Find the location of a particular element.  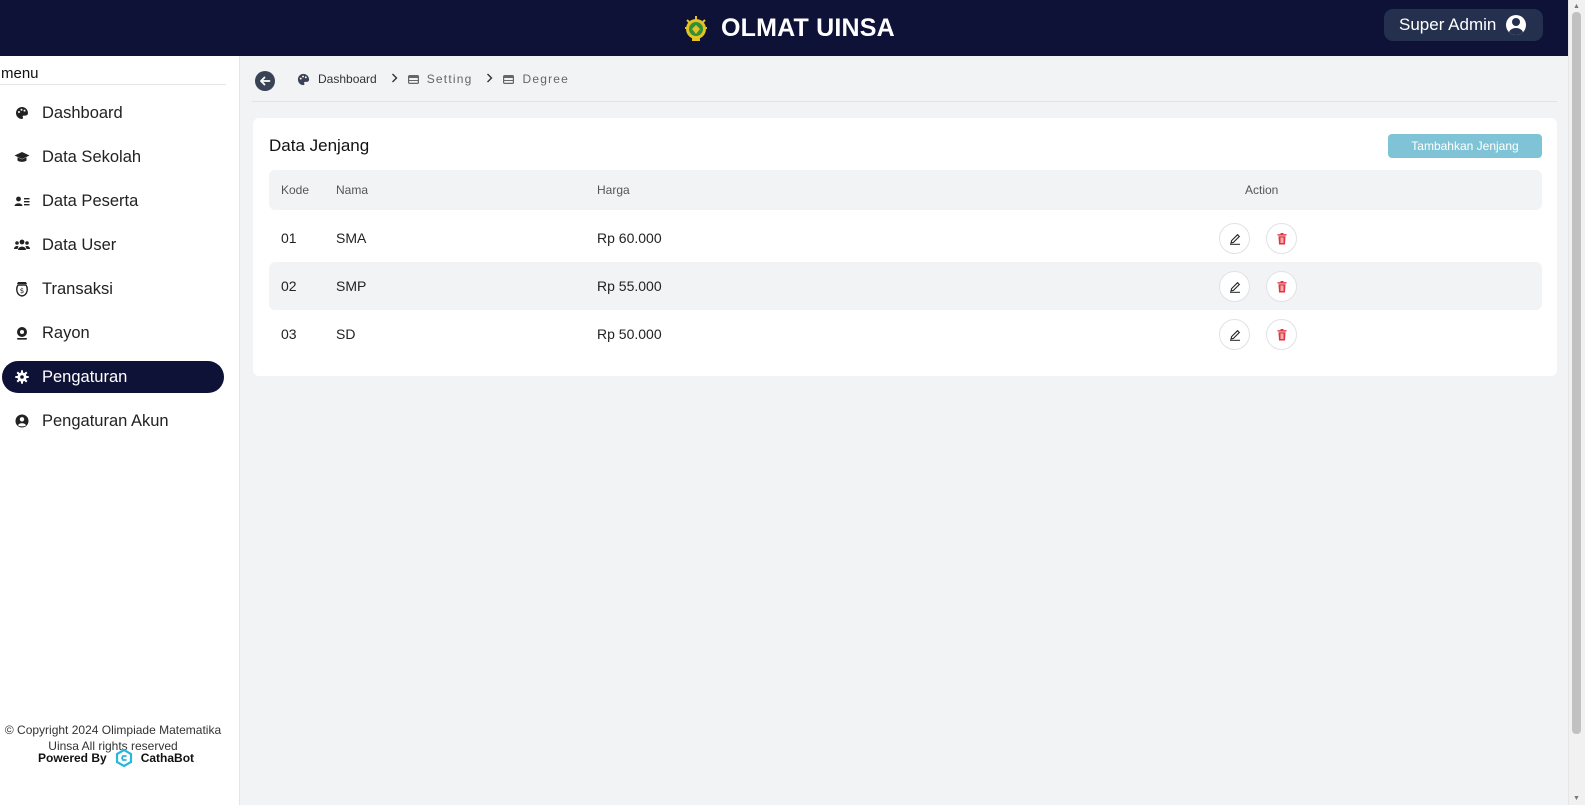

address-card-icon is located at coordinates (22, 201).